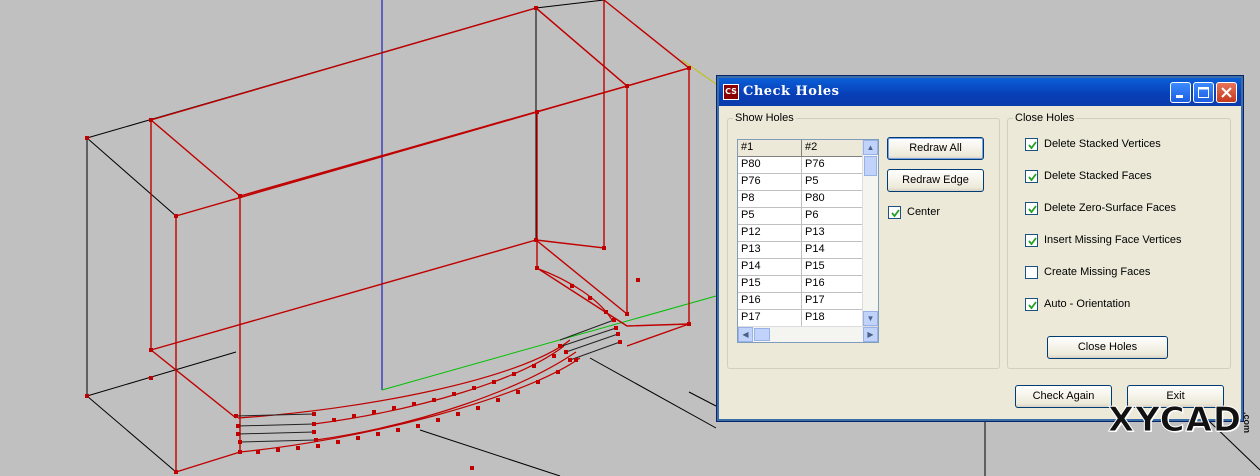 This screenshot has width=1260, height=476. I want to click on app-icon: CS, so click(731, 92).